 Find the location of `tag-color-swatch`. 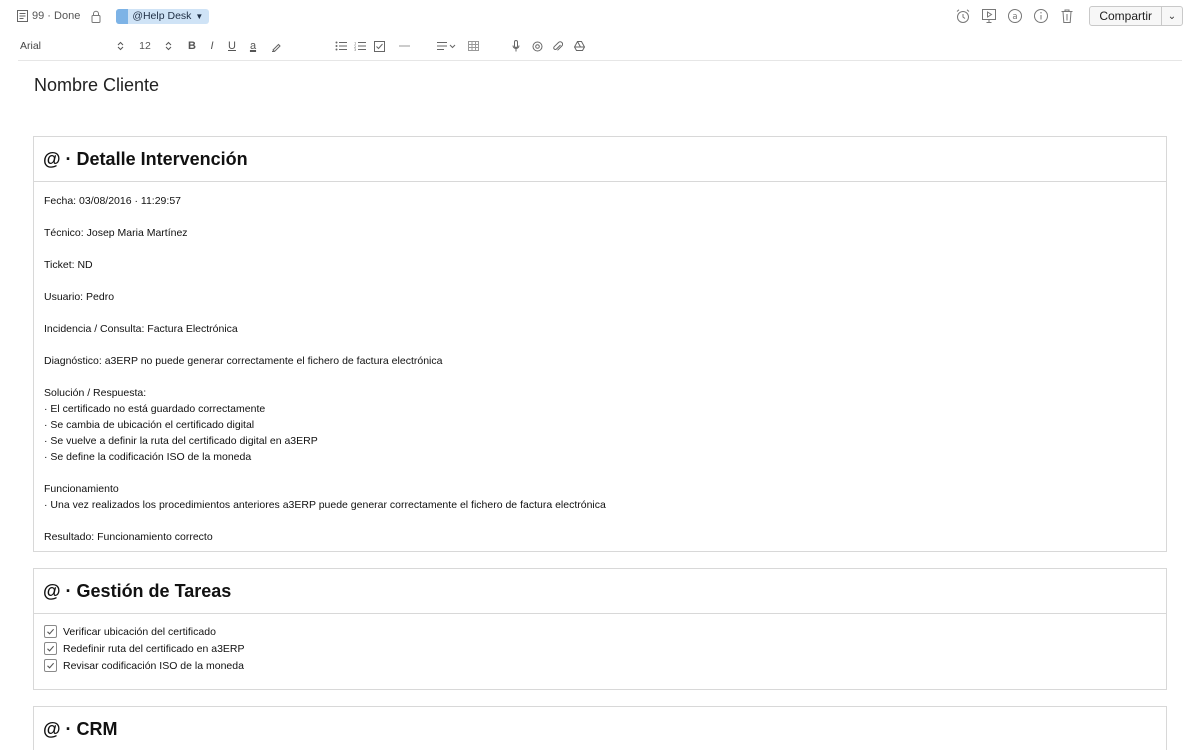

tag-color-swatch is located at coordinates (122, 16).